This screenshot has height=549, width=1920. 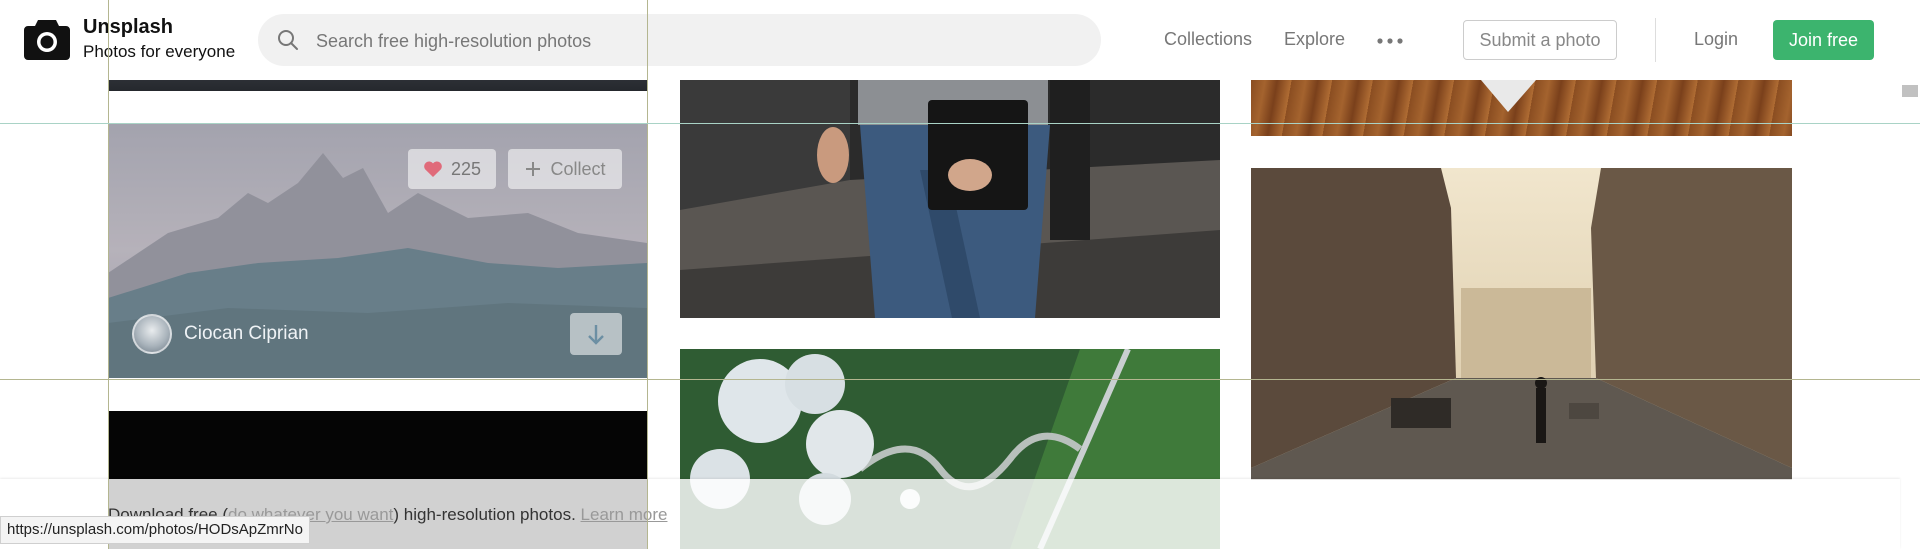 What do you see at coordinates (433, 169) in the screenshot?
I see `heart-icon` at bounding box center [433, 169].